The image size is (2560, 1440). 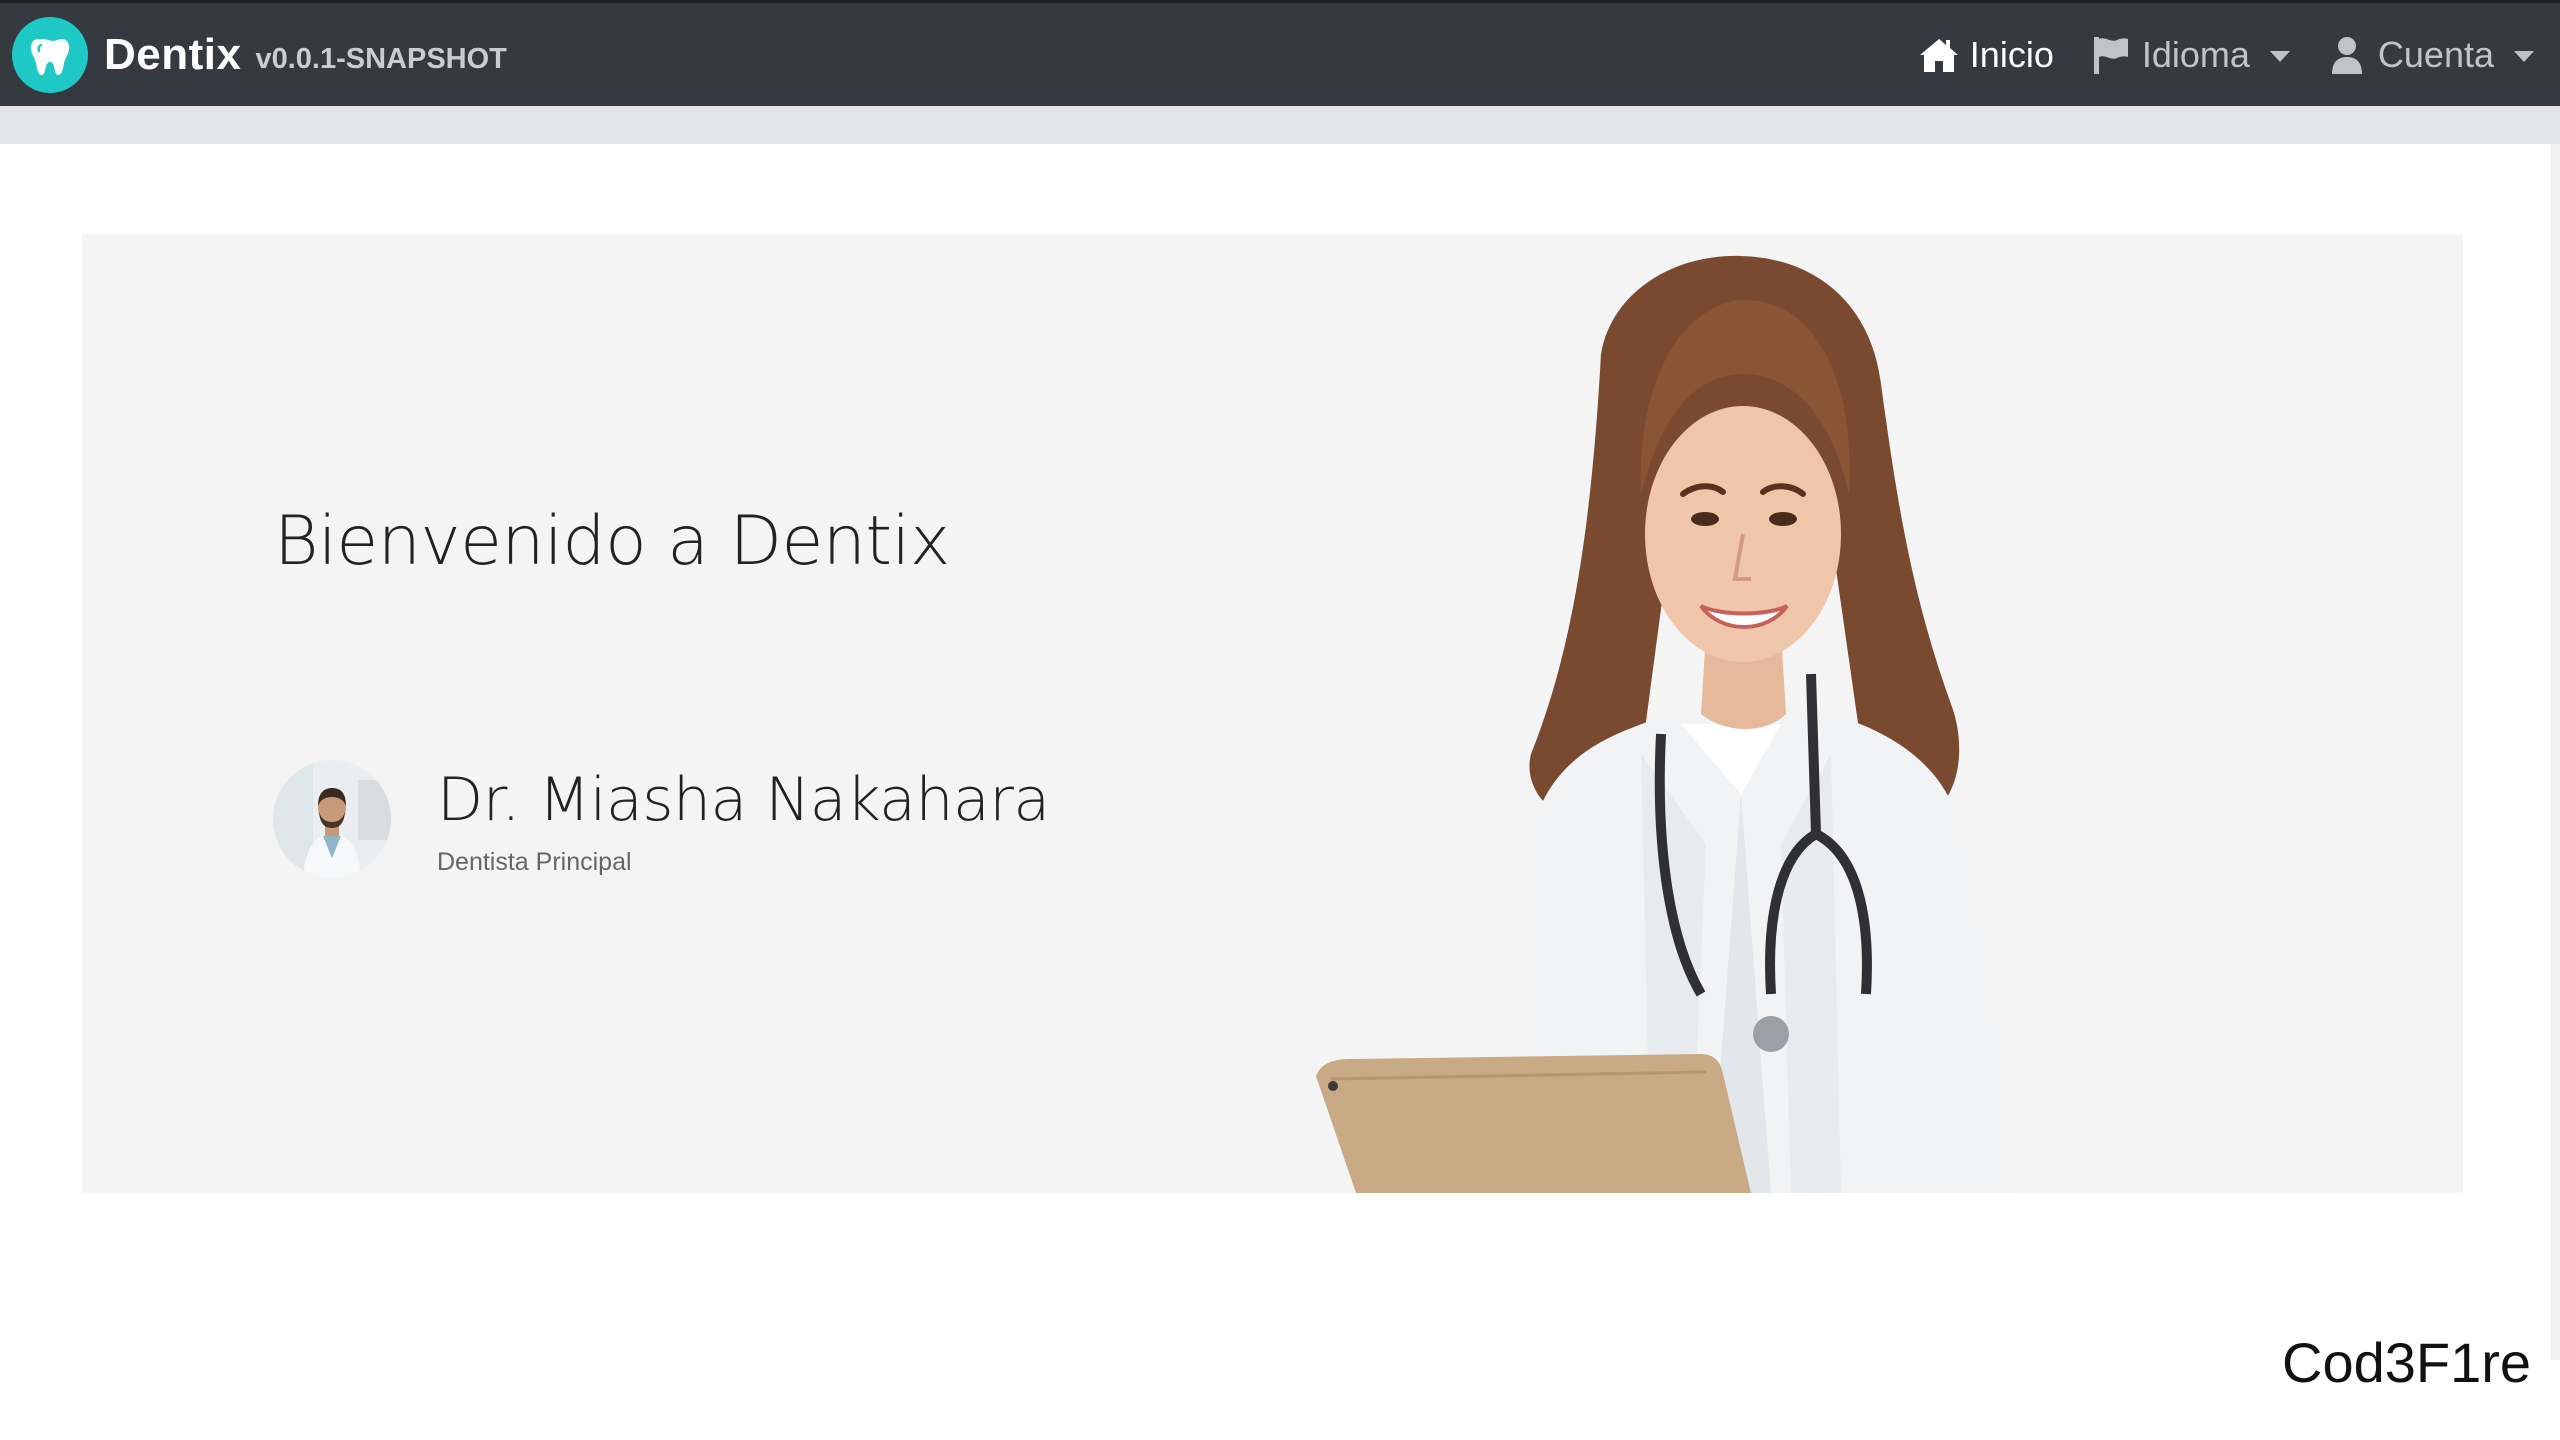 I want to click on page-scrollbar, so click(x=2555, y=752).